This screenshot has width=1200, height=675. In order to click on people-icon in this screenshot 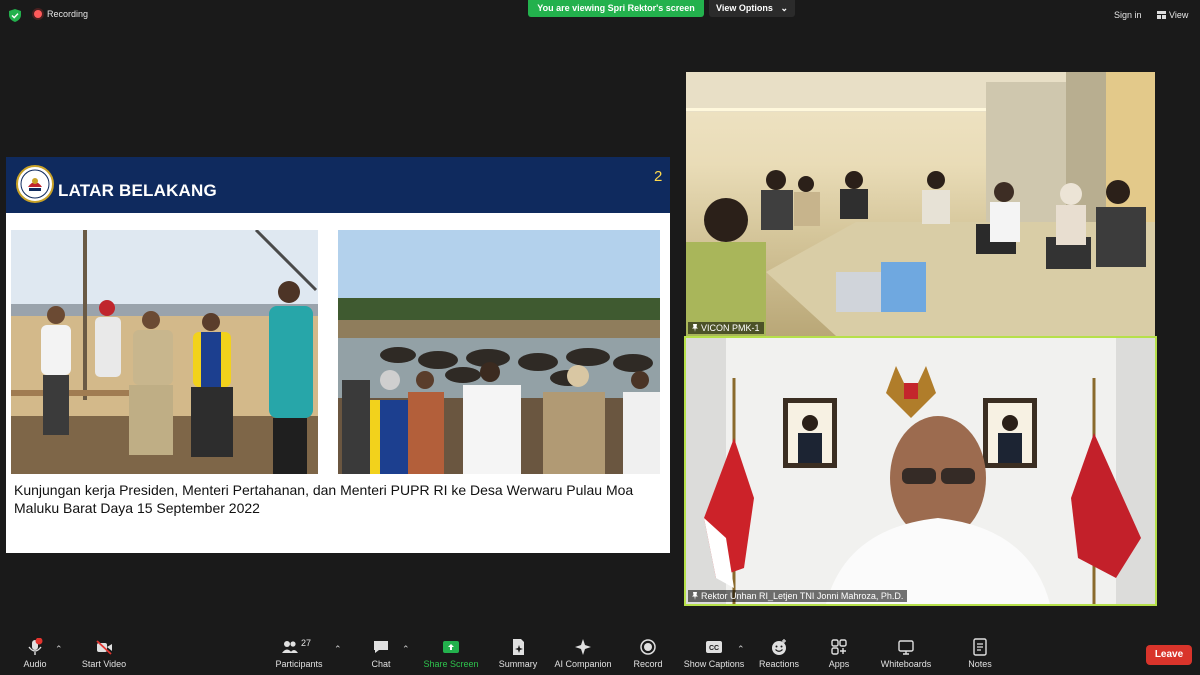, I will do `click(290, 647)`.